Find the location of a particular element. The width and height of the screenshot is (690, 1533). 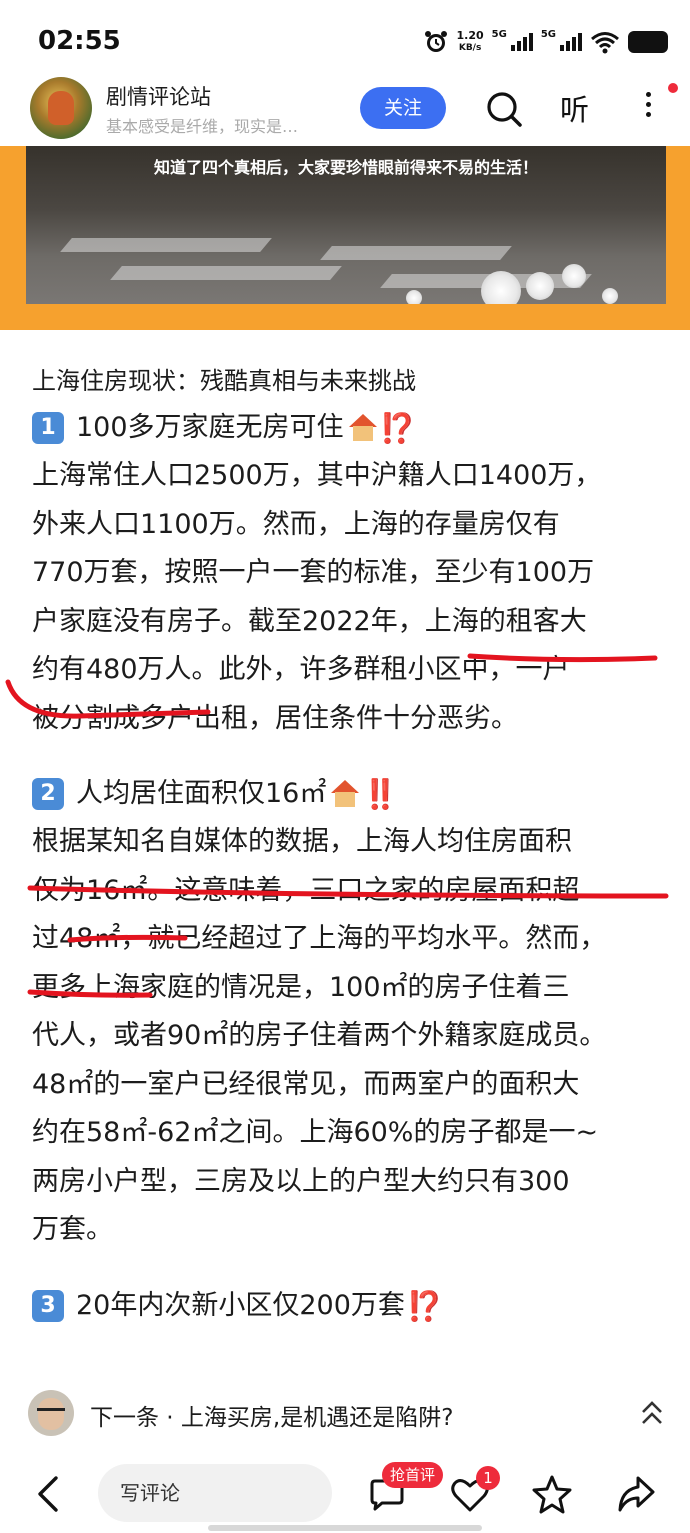

paragraph-line: 万套。 is located at coordinates (72, 1229).